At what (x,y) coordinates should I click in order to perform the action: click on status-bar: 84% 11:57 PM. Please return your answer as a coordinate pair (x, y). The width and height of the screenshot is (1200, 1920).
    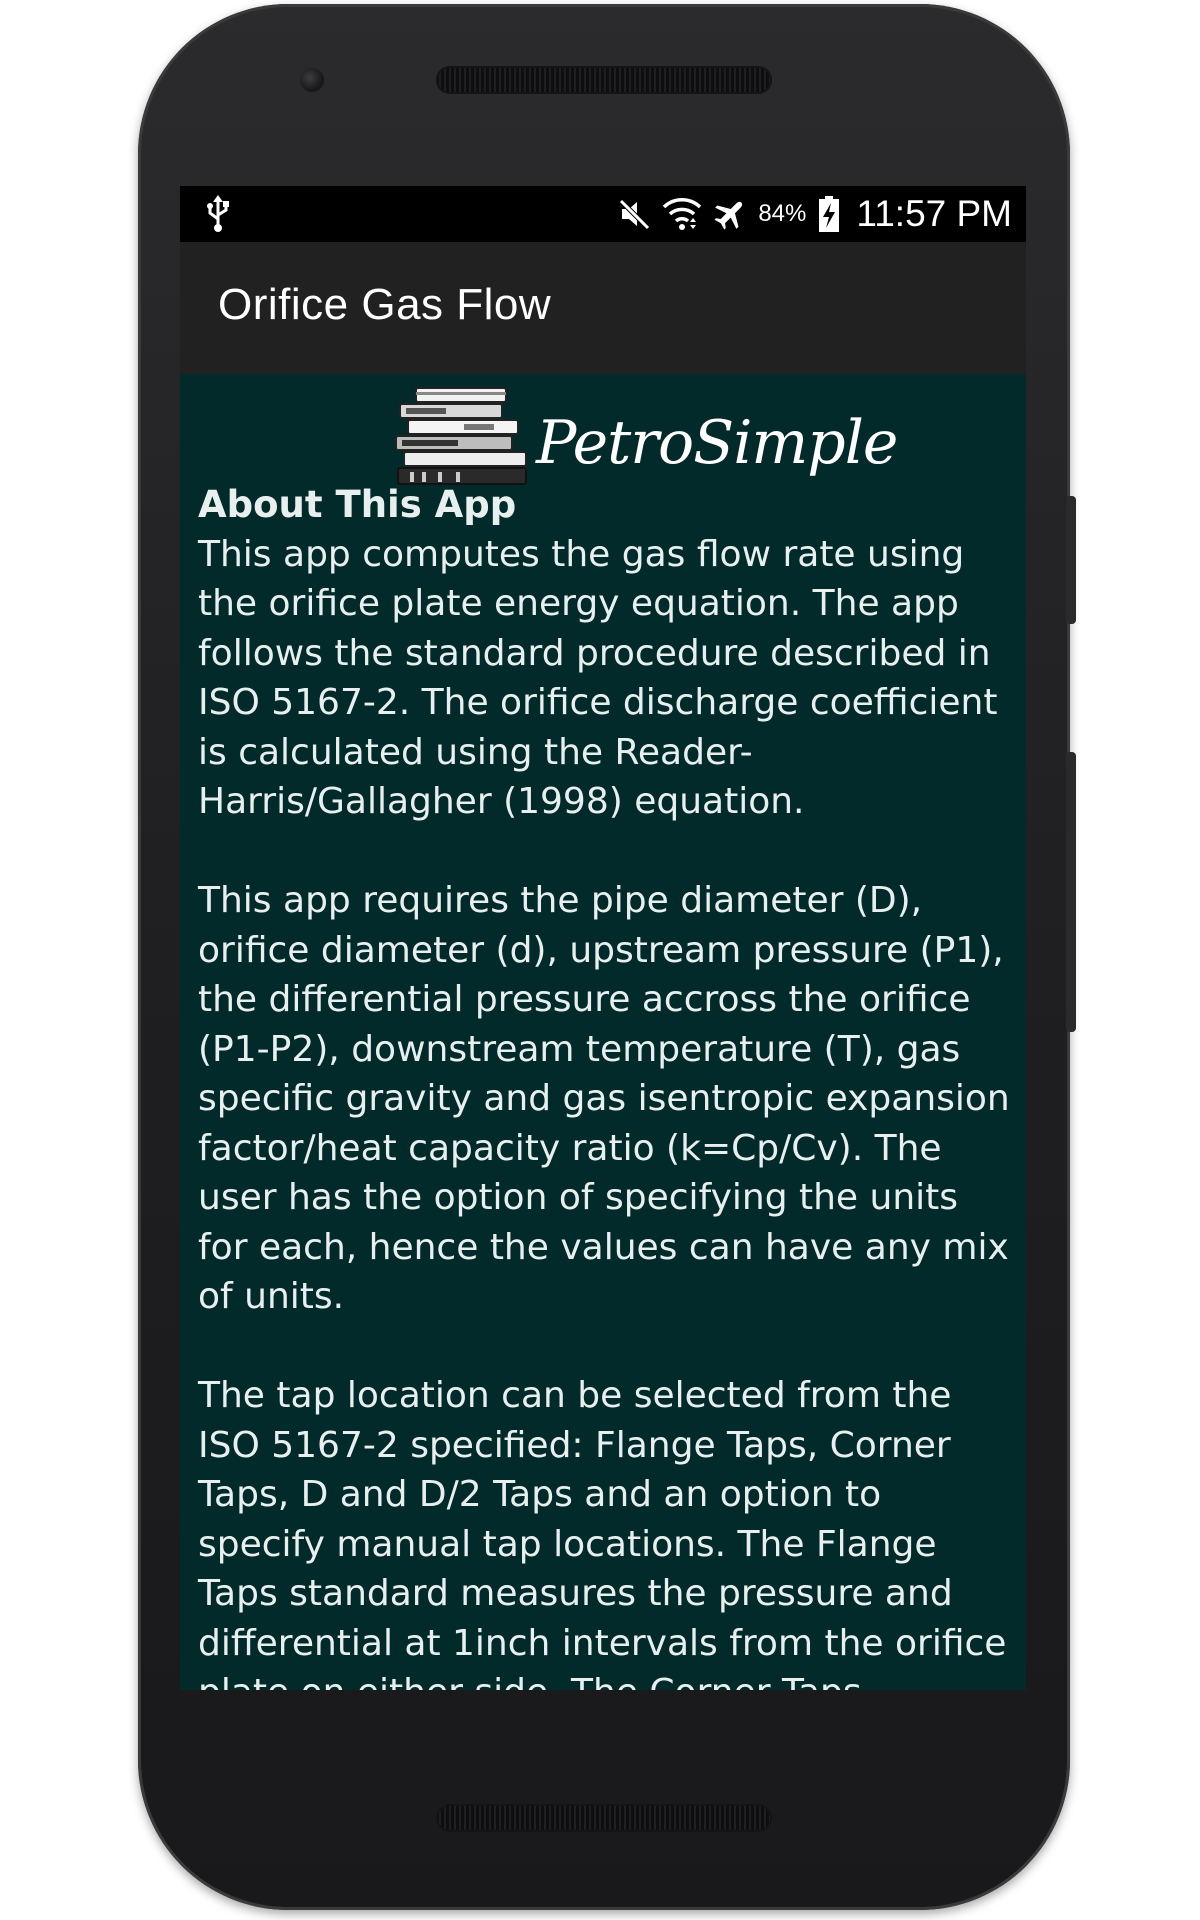
    Looking at the image, I should click on (603, 214).